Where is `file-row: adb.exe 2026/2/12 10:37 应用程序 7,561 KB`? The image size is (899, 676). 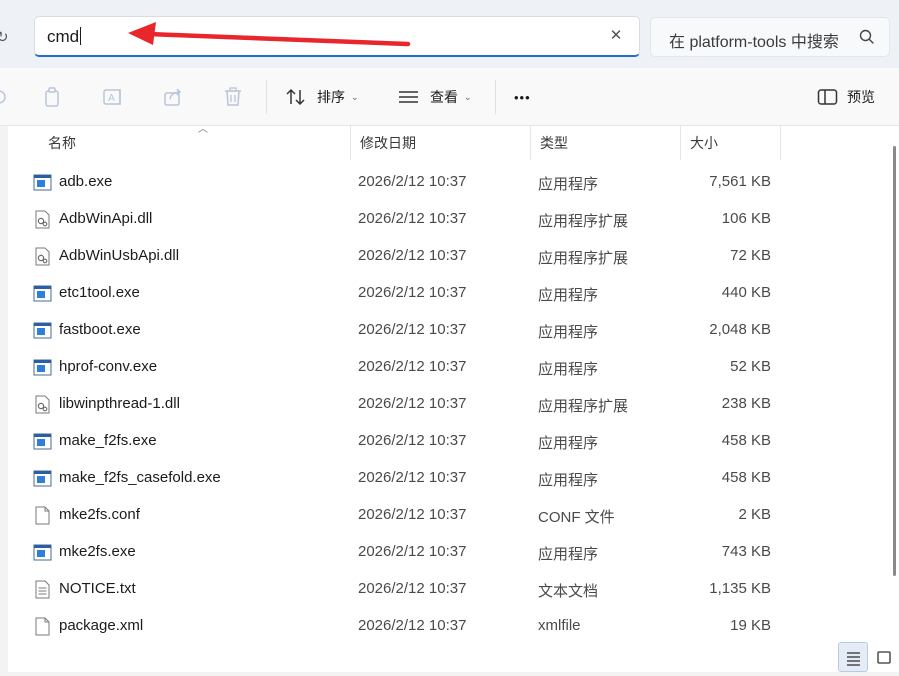 file-row: adb.exe 2026/2/12 10:37 应用程序 7,561 KB is located at coordinates (444, 182).